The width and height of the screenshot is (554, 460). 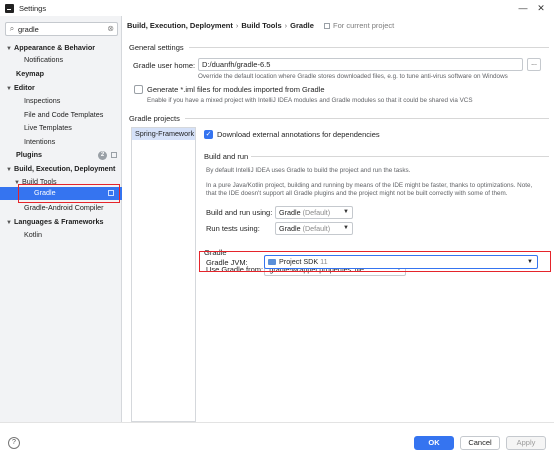 I want to click on sidebar-item-file-templates: File and Code Templates, so click(x=63, y=115).